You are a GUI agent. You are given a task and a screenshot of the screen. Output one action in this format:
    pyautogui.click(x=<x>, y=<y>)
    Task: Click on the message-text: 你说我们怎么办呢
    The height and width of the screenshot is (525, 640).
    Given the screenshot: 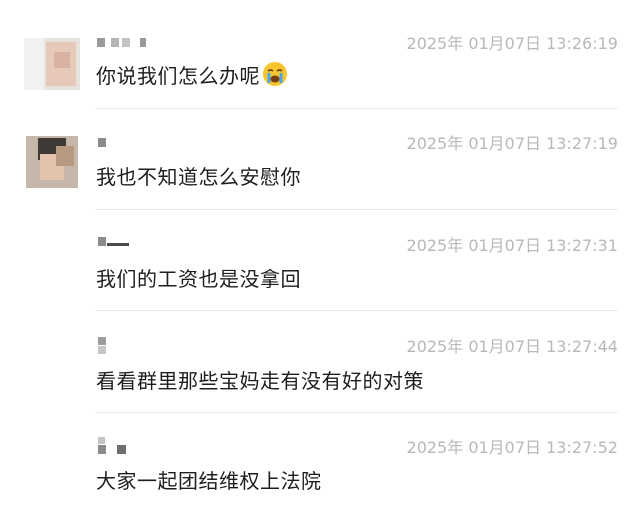 What is the action you would take?
    pyautogui.click(x=192, y=74)
    